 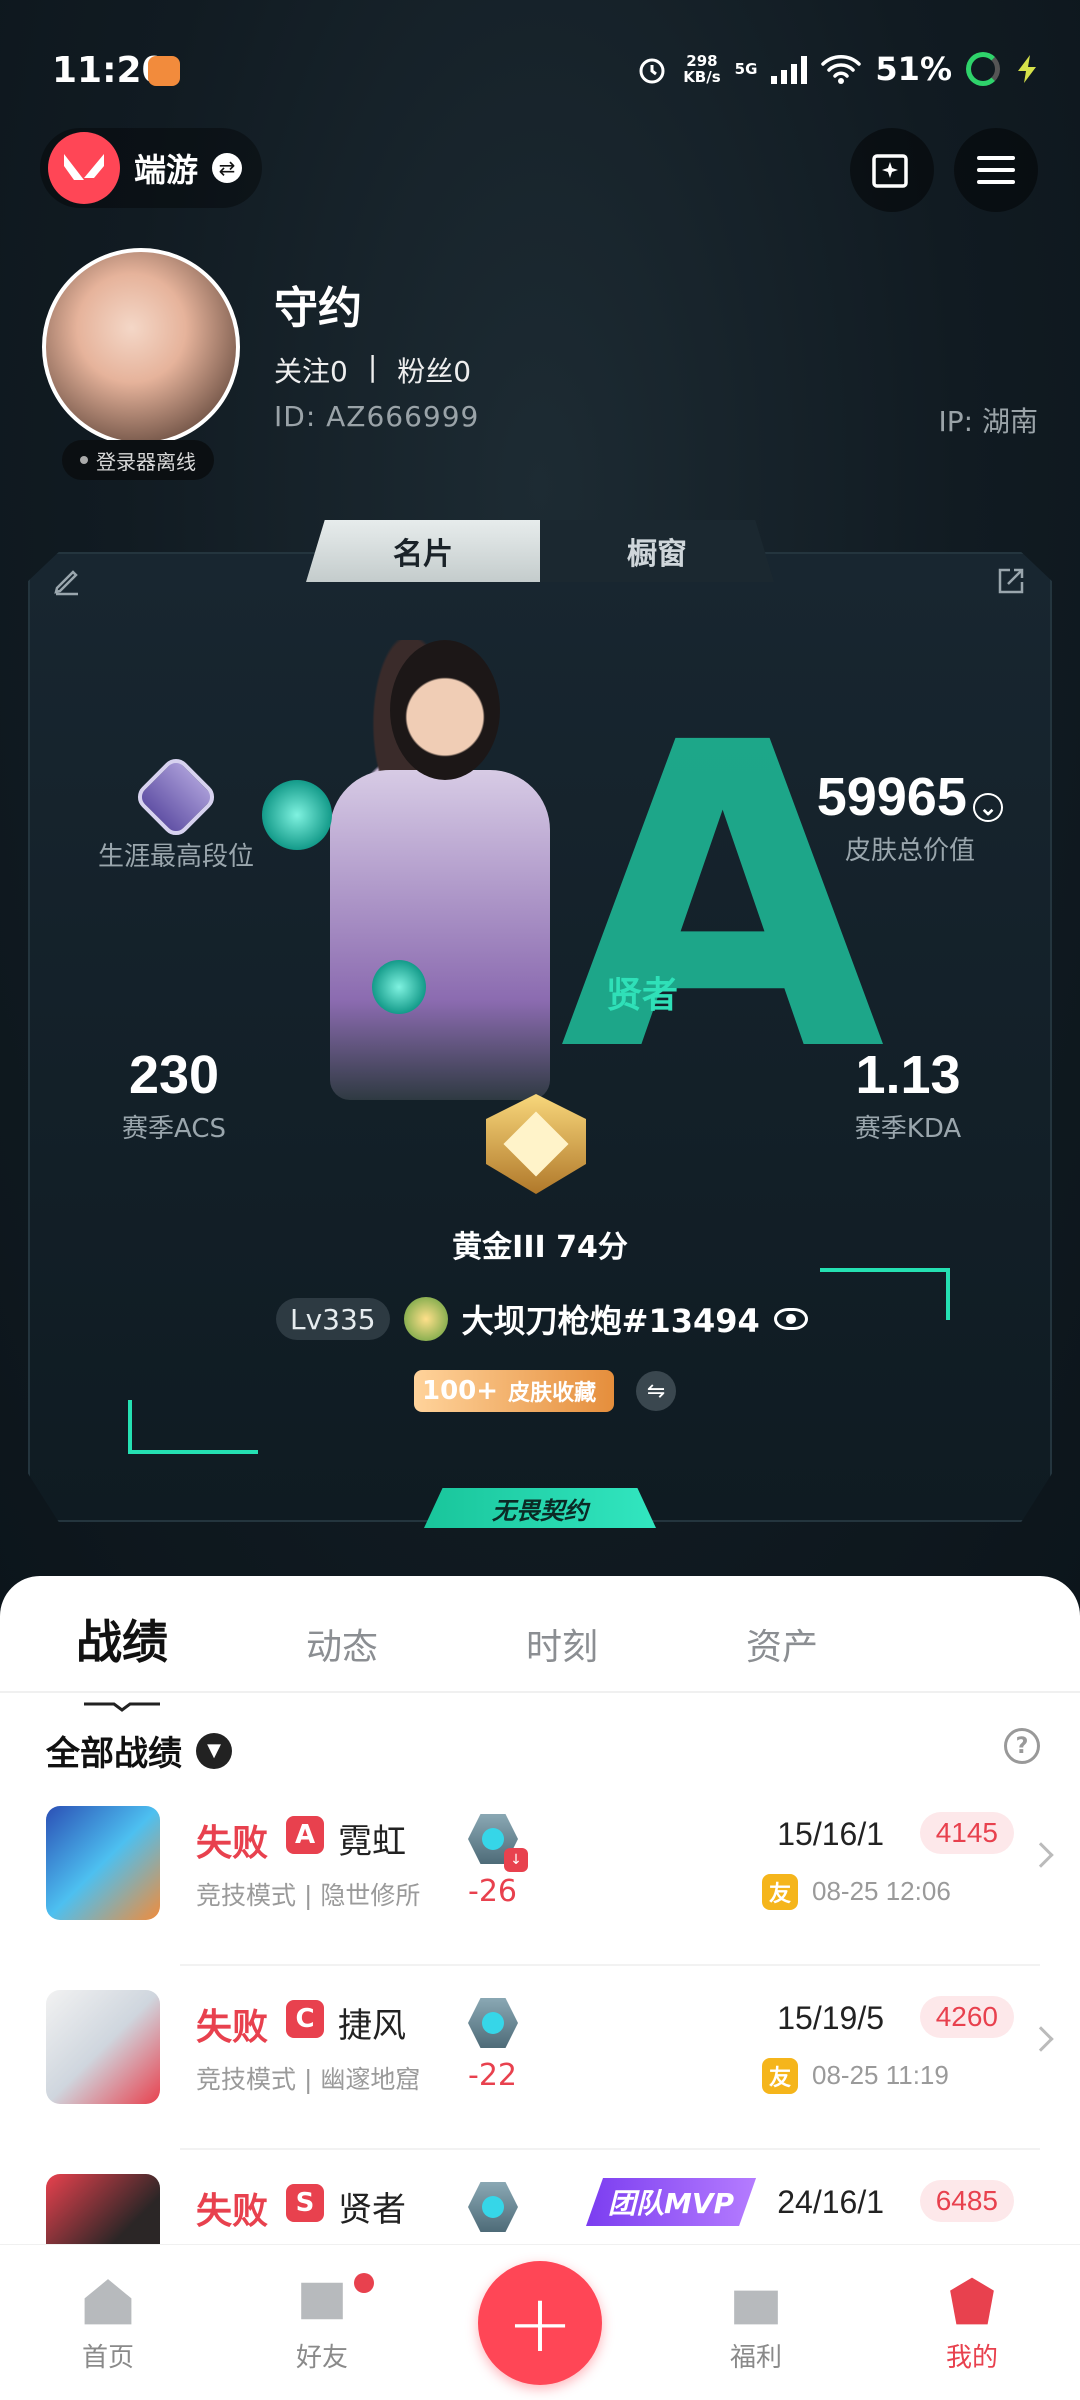 I want to click on kda-label: 赛季KDA, so click(x=908, y=1129).